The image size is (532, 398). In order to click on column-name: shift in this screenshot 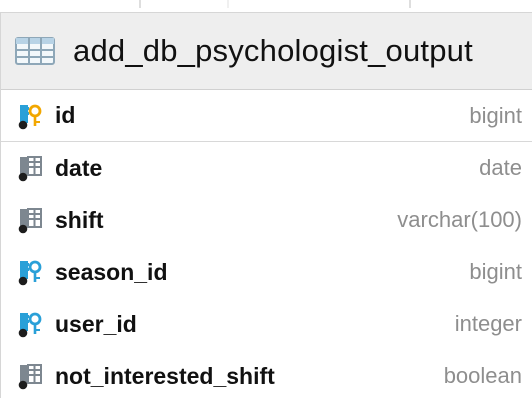, I will do `click(79, 219)`.